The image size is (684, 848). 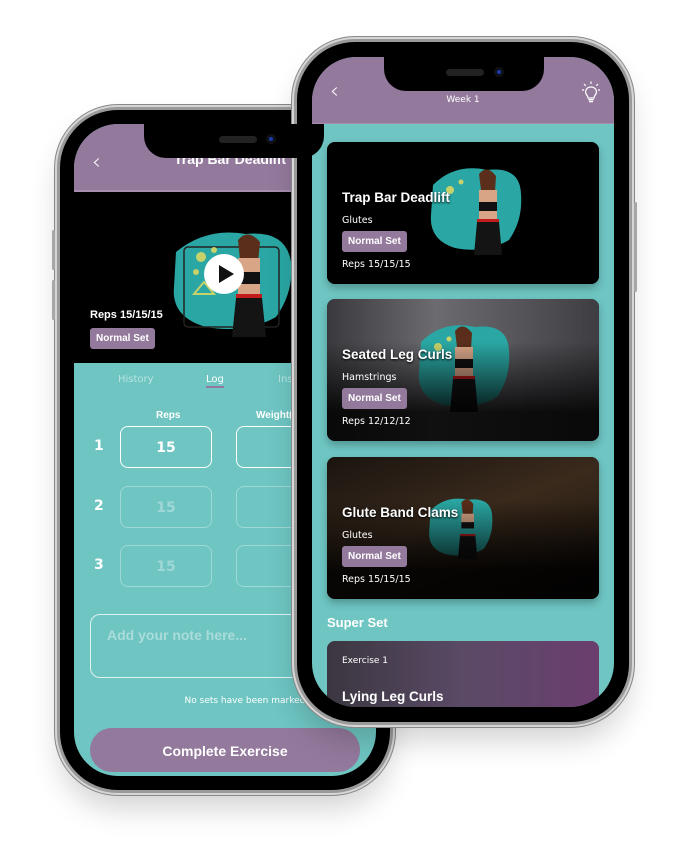 I want to click on tab-history: History, so click(x=136, y=379).